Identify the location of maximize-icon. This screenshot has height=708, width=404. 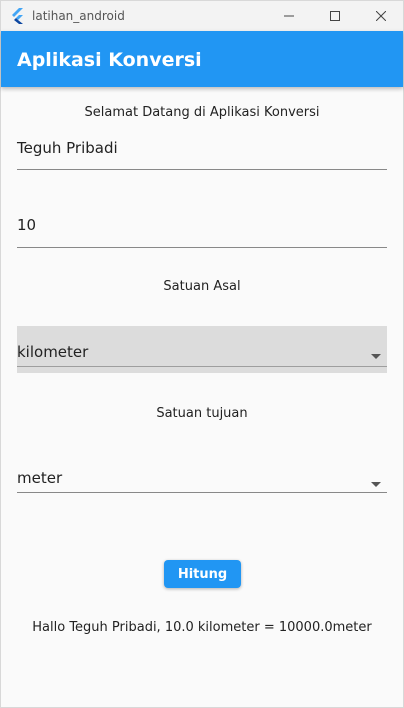
(335, 16).